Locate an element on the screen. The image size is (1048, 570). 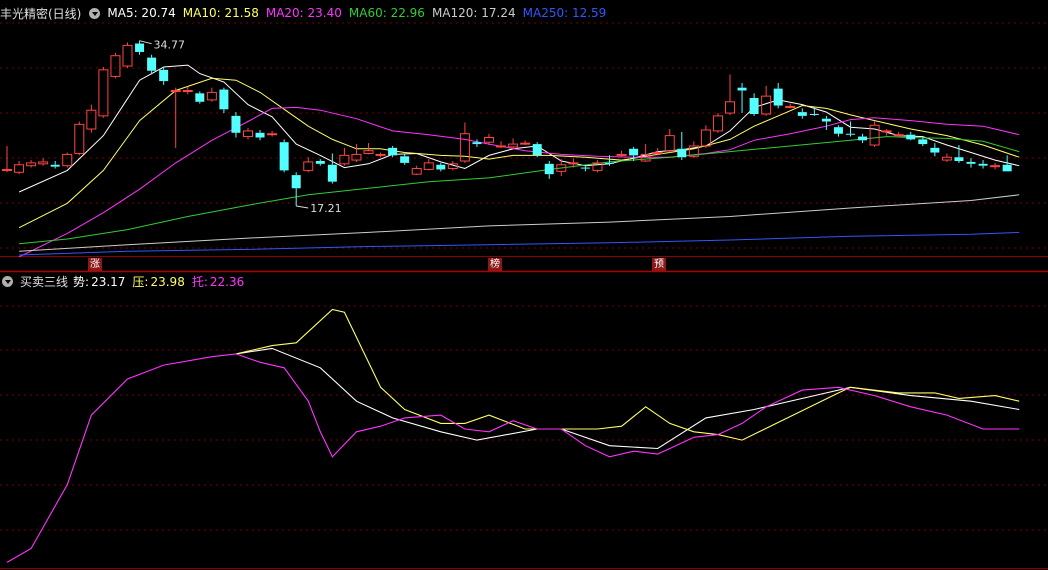
sub-panel-header: 买卖三线 势: 23.17 压: 23.98 托: 22.36 is located at coordinates (125, 281).